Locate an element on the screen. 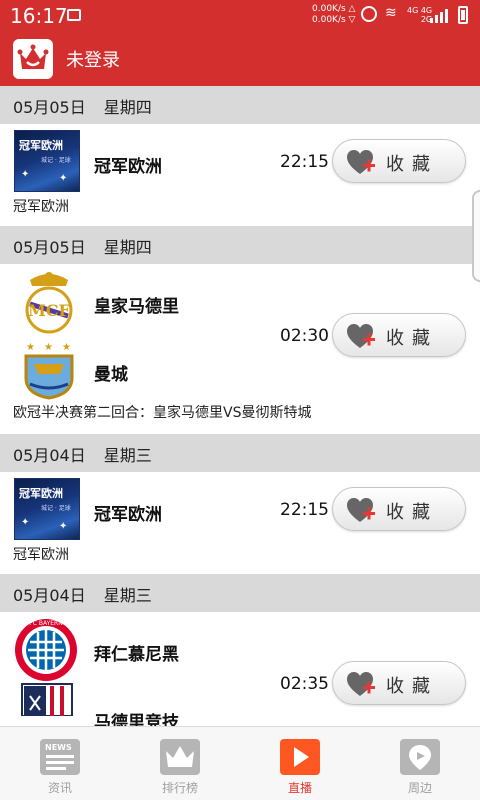  cell-signal-label: 4G 4G 2G is located at coordinates (419, 15).